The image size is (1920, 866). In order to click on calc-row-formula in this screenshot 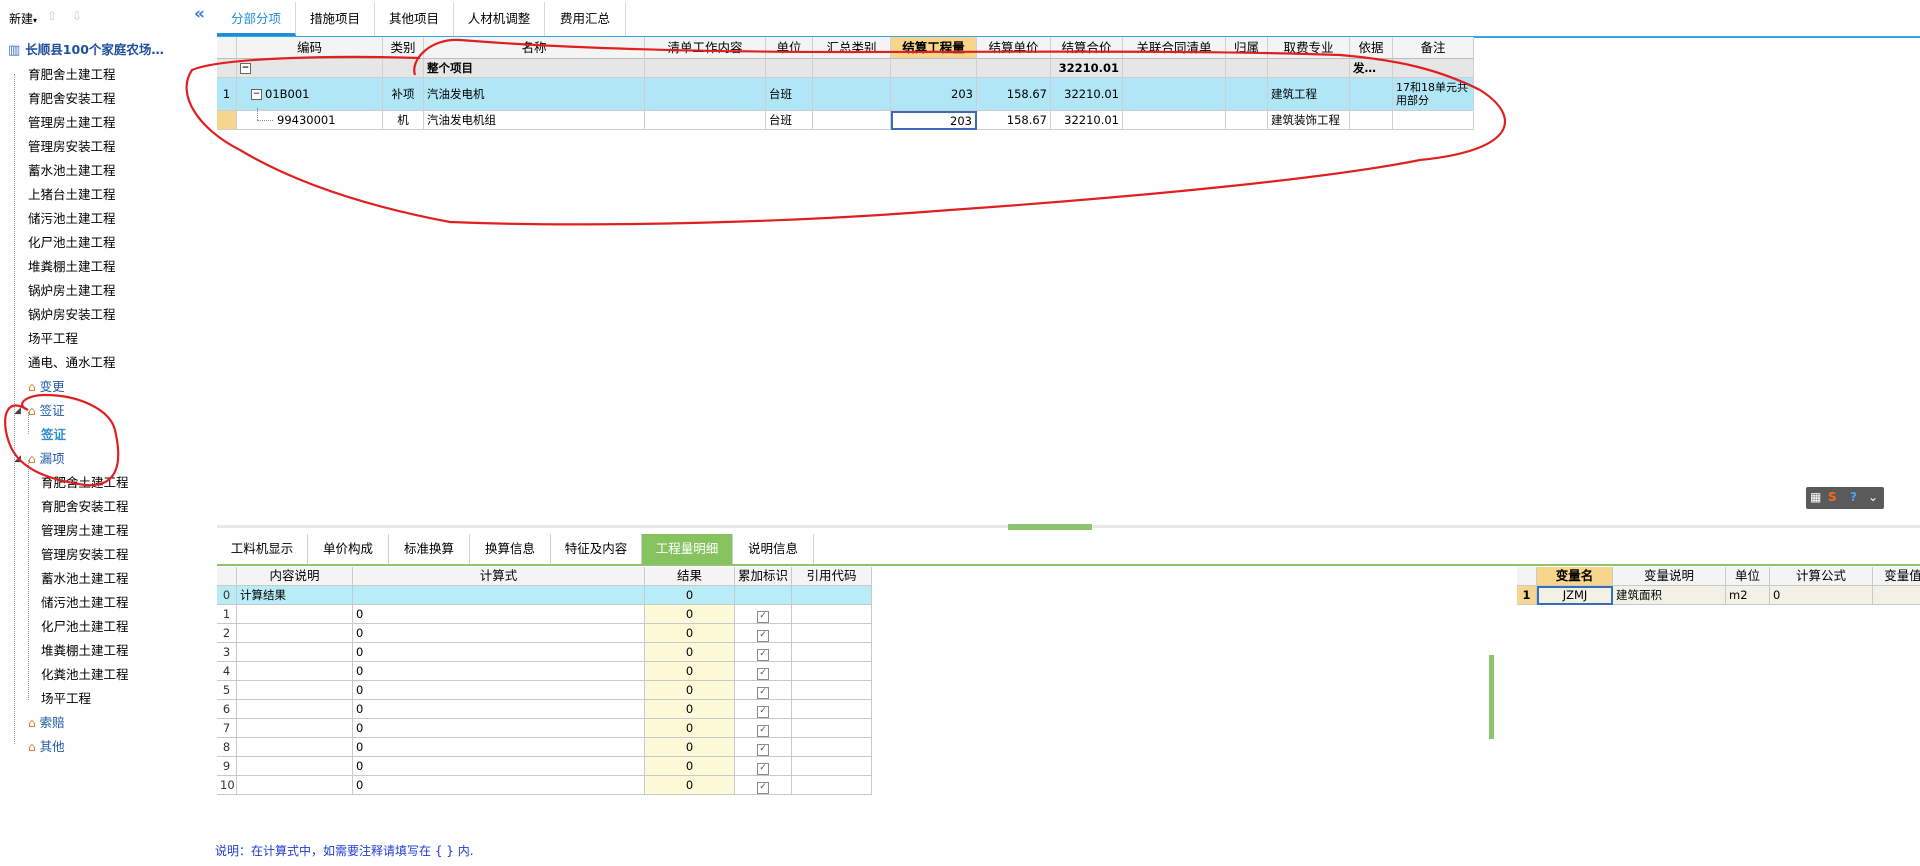, I will do `click(499, 595)`.